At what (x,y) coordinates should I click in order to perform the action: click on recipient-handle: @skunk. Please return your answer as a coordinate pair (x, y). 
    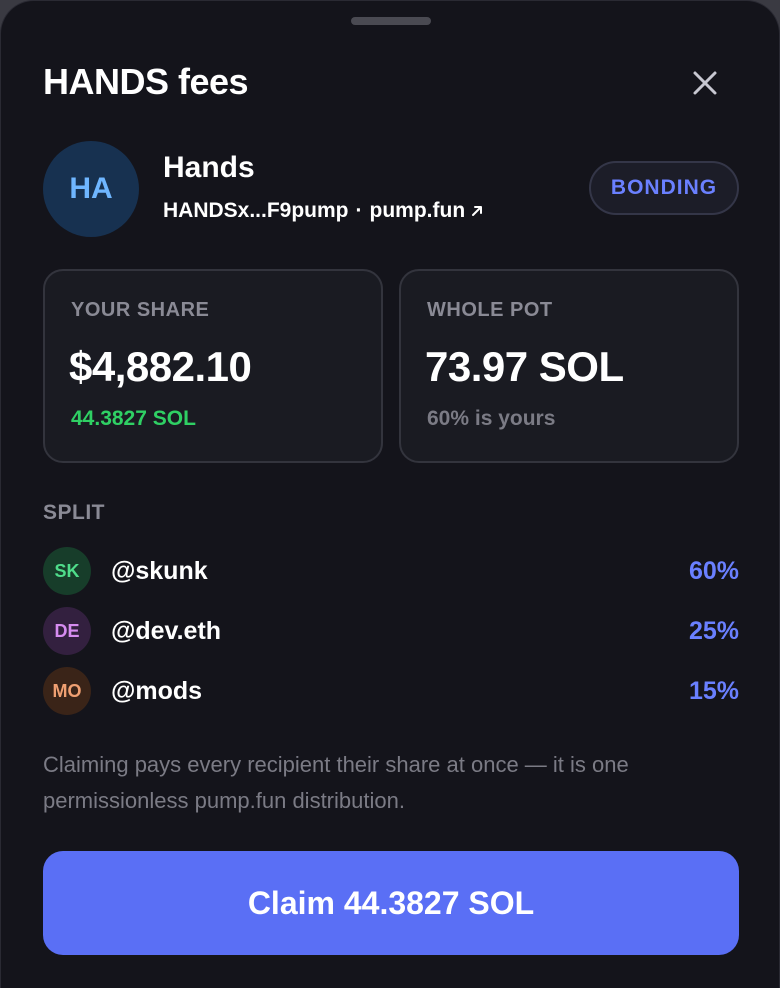
    Looking at the image, I should click on (159, 570).